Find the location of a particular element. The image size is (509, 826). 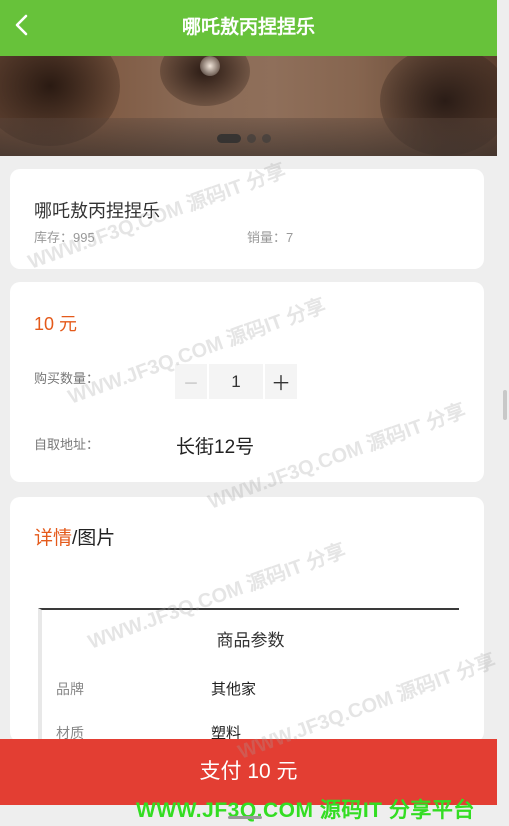

quantity-stepper: － 1 ＋ is located at coordinates (236, 381).